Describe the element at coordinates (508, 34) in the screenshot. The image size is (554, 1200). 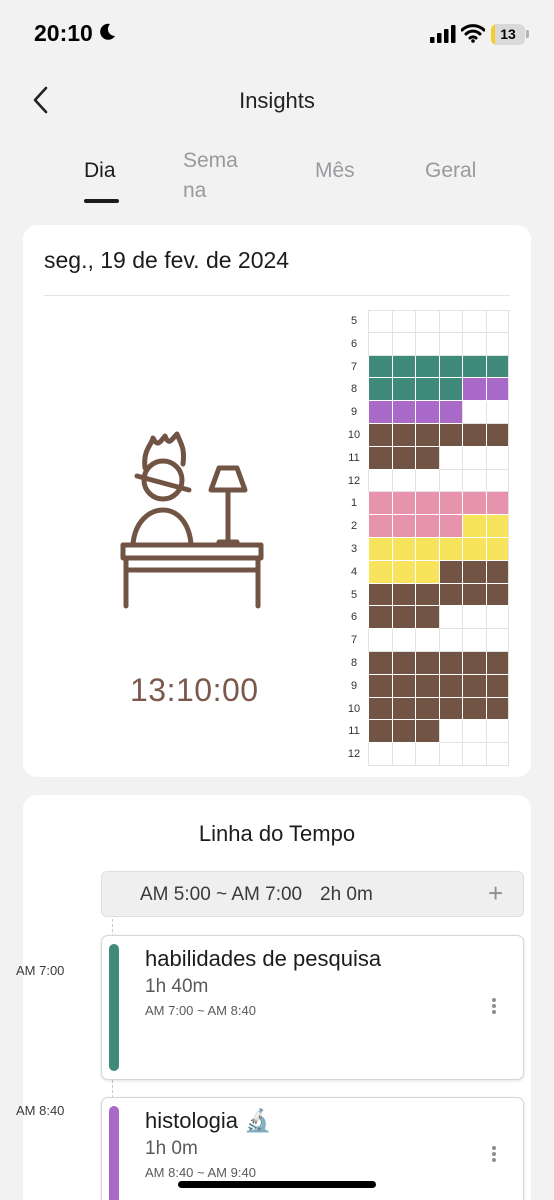
I see `battery-level: 13` at that location.